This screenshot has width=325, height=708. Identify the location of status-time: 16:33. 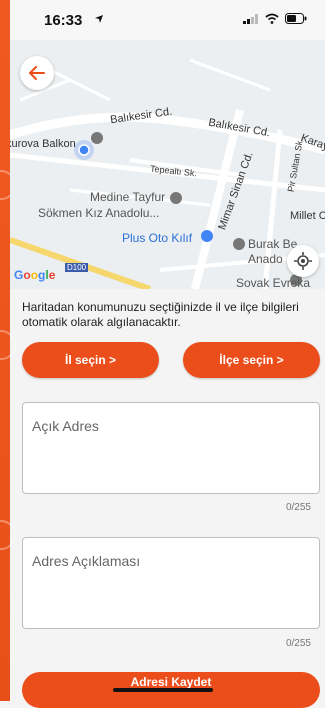
(63, 20).